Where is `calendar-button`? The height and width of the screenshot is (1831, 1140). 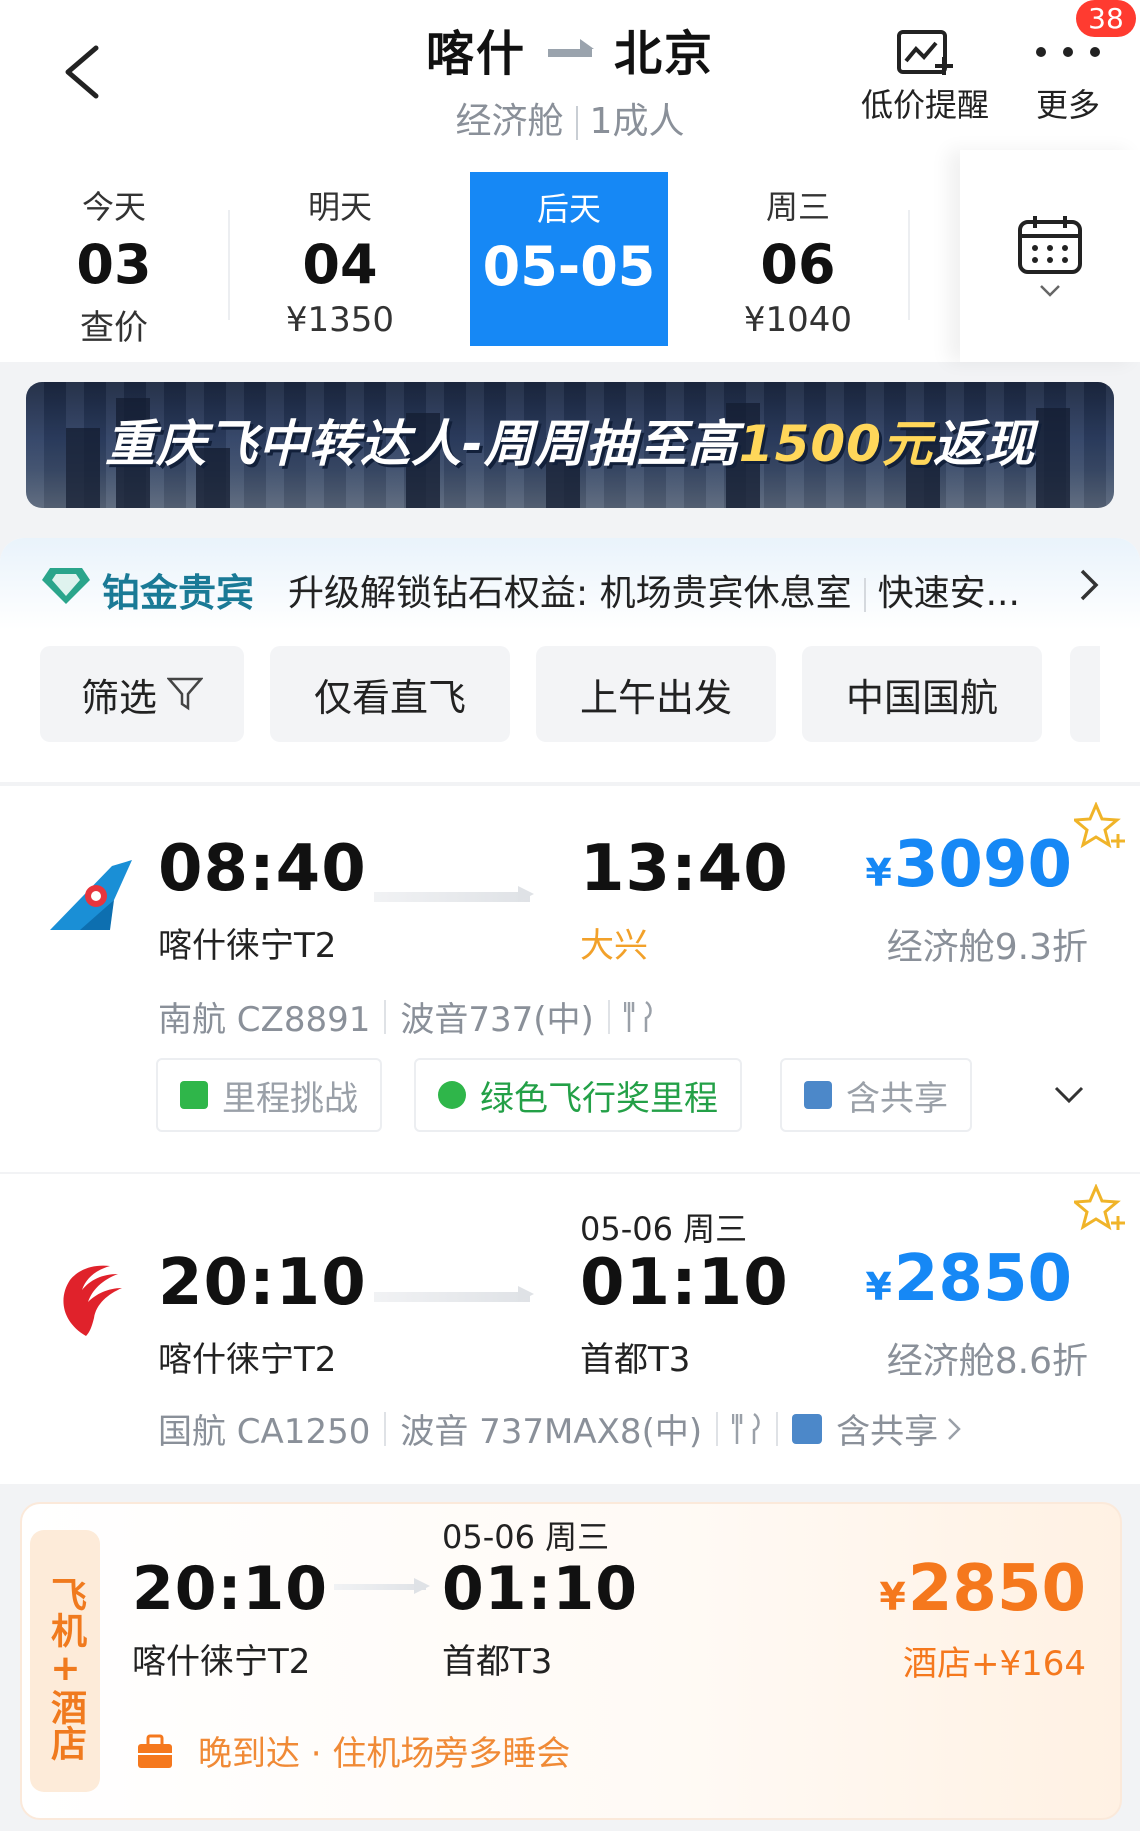 calendar-button is located at coordinates (1050, 256).